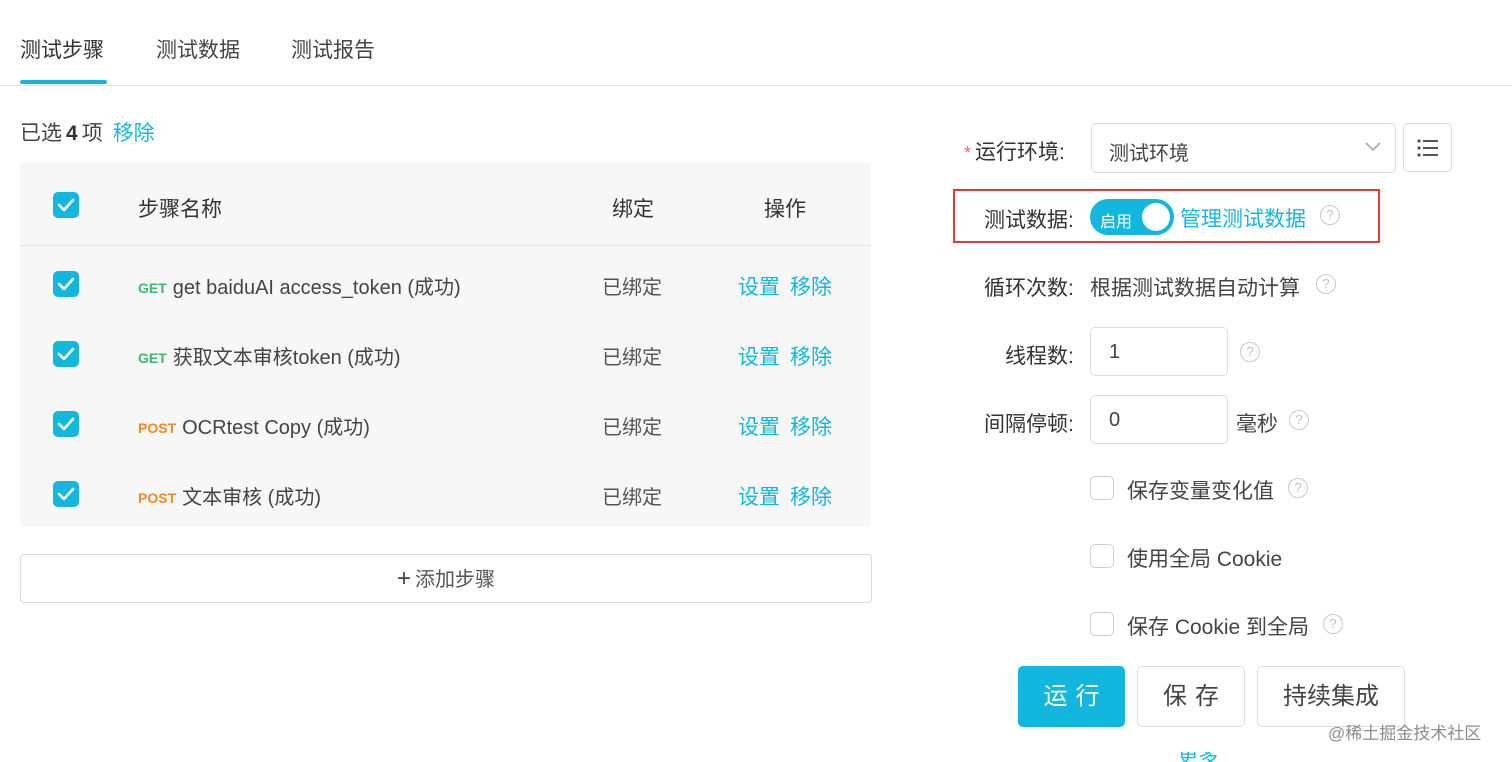 This screenshot has width=1512, height=762. I want to click on step-name: GET 获取文本审核token (成功), so click(269, 355).